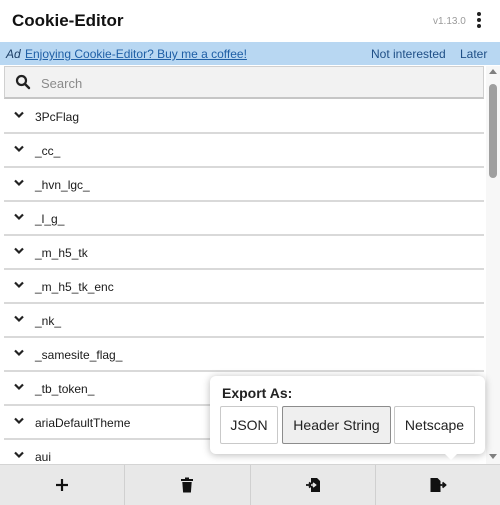  Describe the element at coordinates (451, 456) in the screenshot. I see `popover-arrow` at that location.